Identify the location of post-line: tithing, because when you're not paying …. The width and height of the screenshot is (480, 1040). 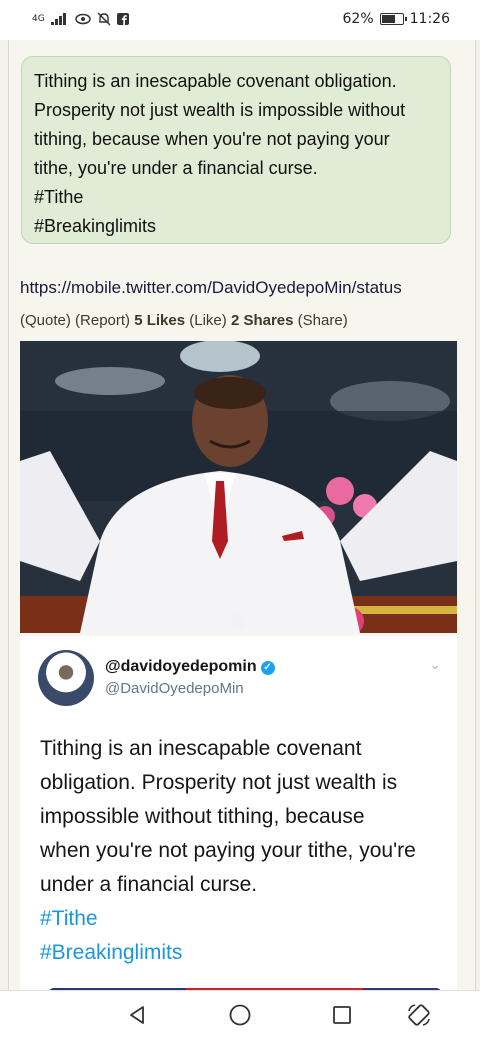
(212, 139).